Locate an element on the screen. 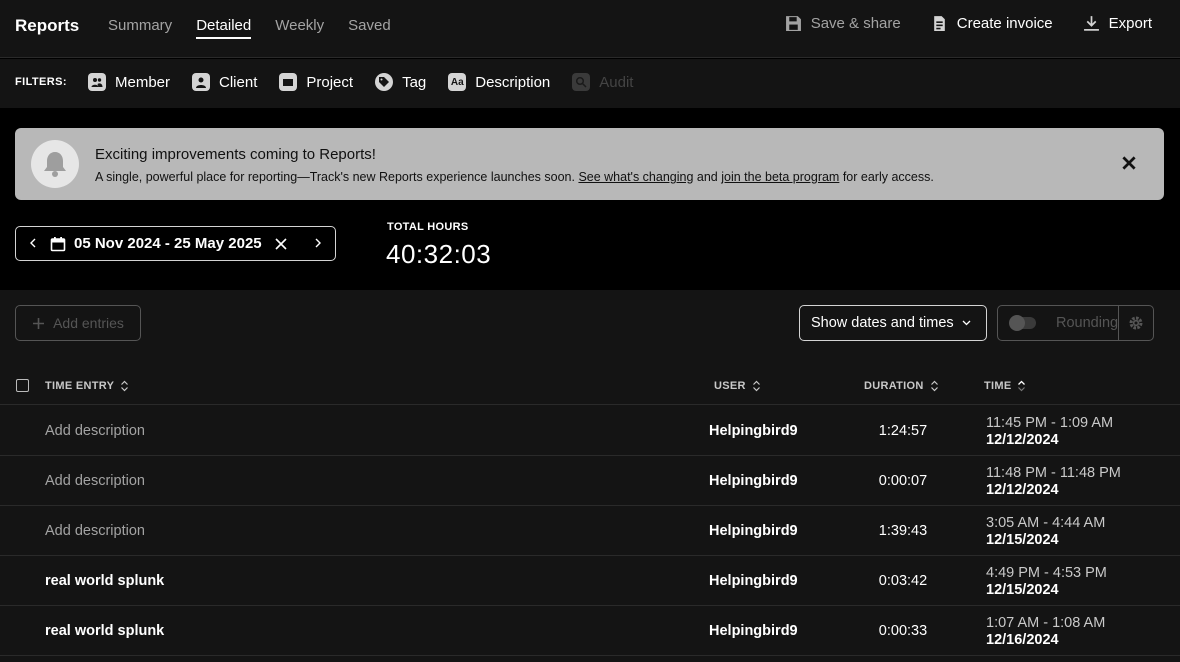 Image resolution: width=1180 pixels, height=662 pixels. tab-detailed: Detailed is located at coordinates (224, 28).